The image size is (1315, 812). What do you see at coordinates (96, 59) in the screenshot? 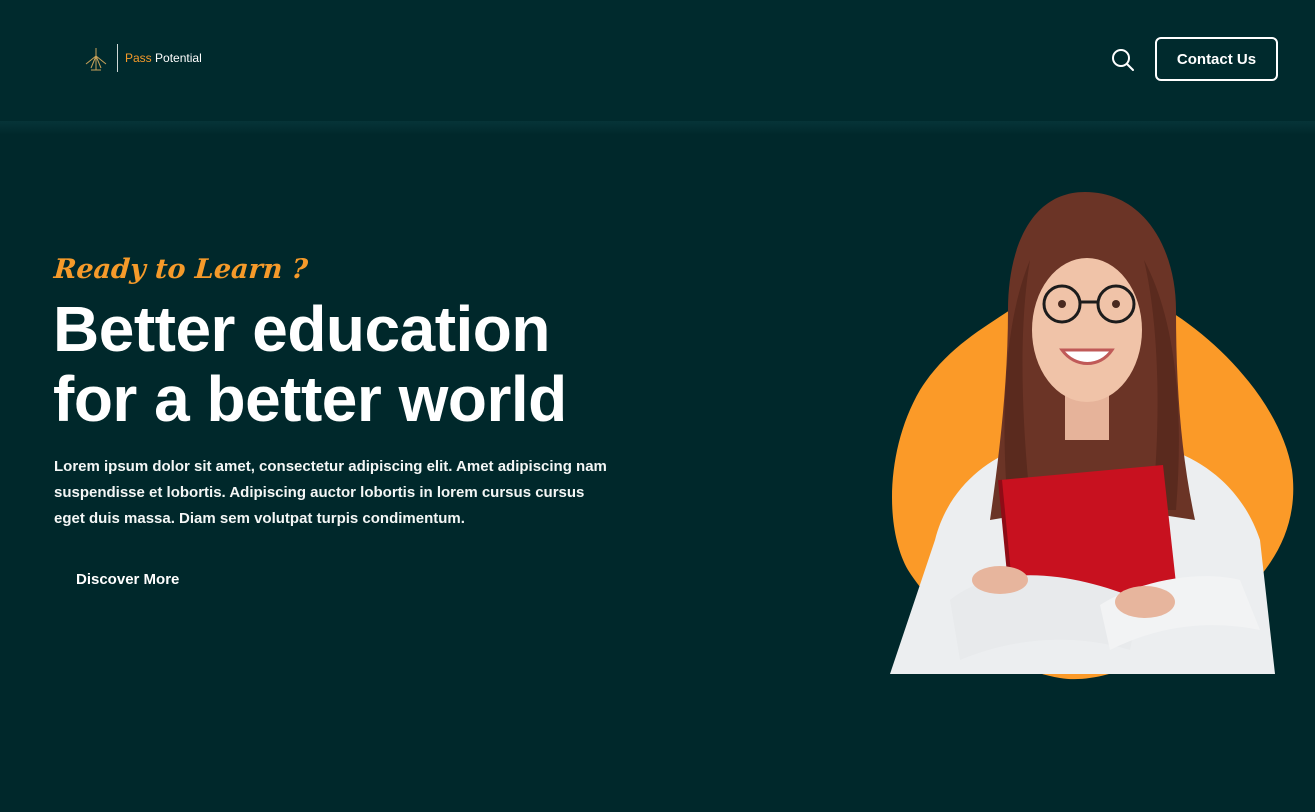
I see `wind-turbine-icon` at bounding box center [96, 59].